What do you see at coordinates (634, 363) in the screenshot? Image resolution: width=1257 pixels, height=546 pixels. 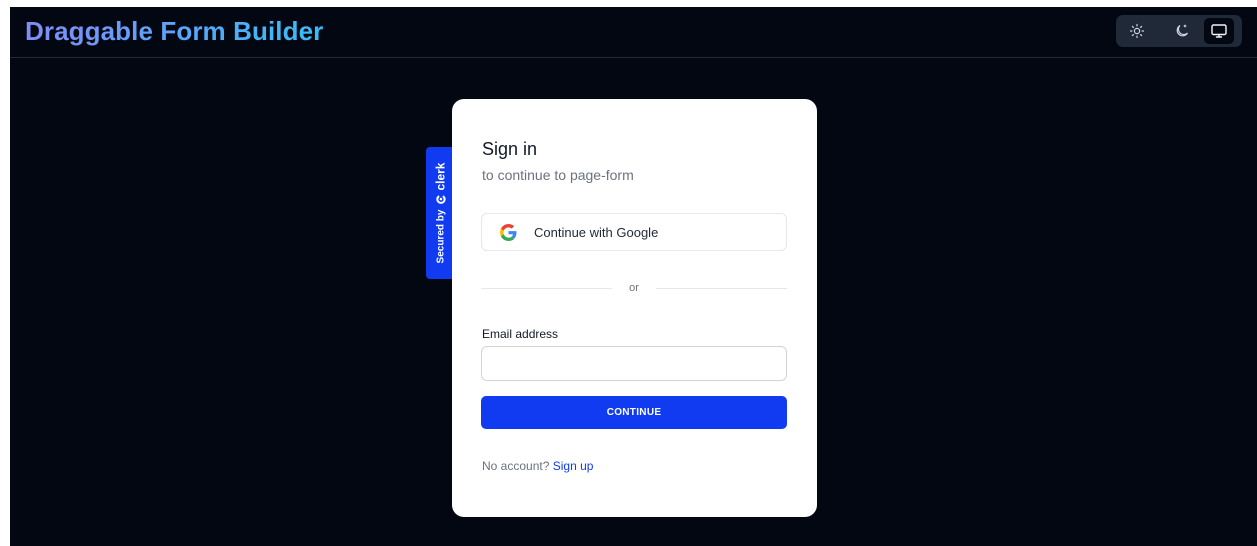 I see `email-input` at bounding box center [634, 363].